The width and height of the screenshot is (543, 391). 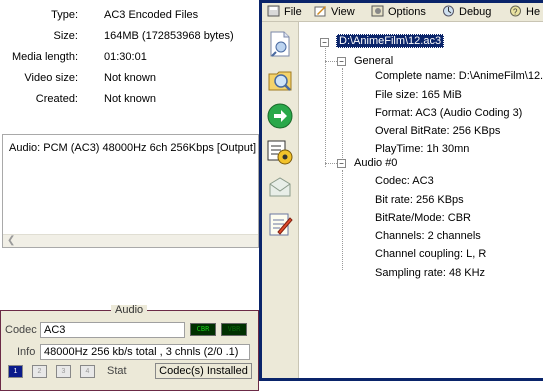 What do you see at coordinates (524, 12) in the screenshot?
I see `menu-help: ? He` at bounding box center [524, 12].